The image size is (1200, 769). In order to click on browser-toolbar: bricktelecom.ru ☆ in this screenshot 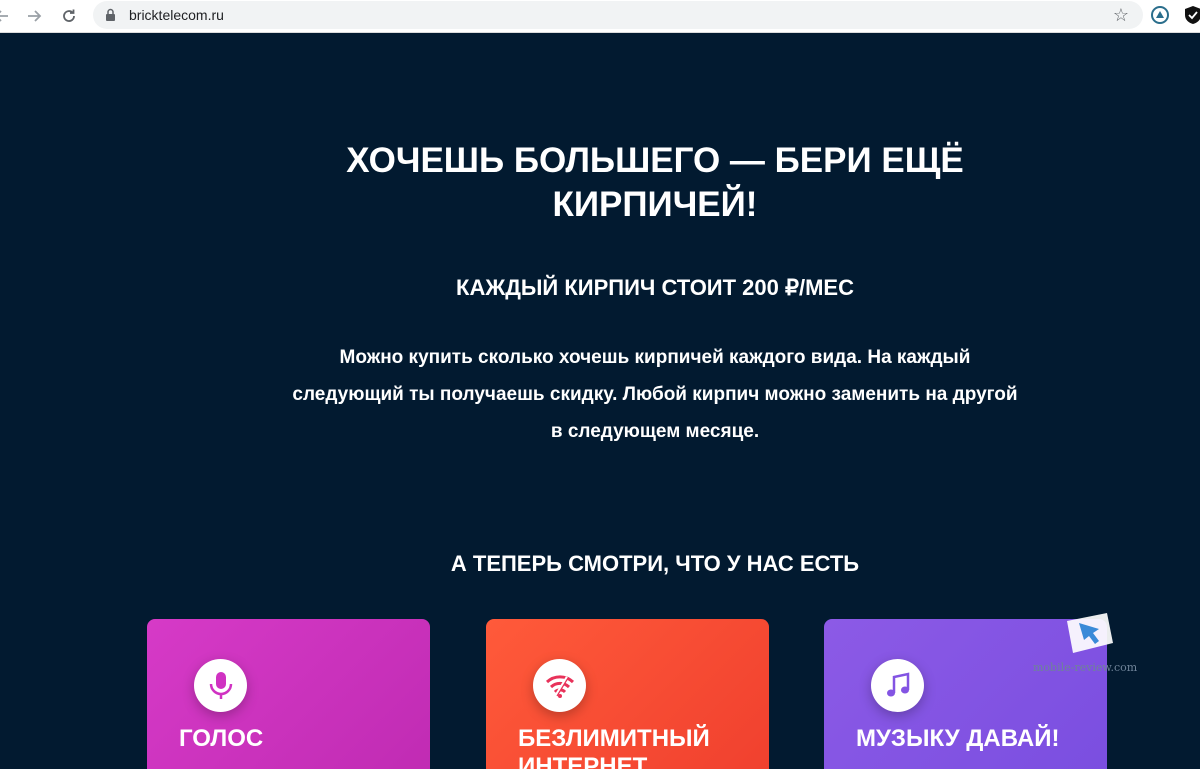, I will do `click(600, 16)`.